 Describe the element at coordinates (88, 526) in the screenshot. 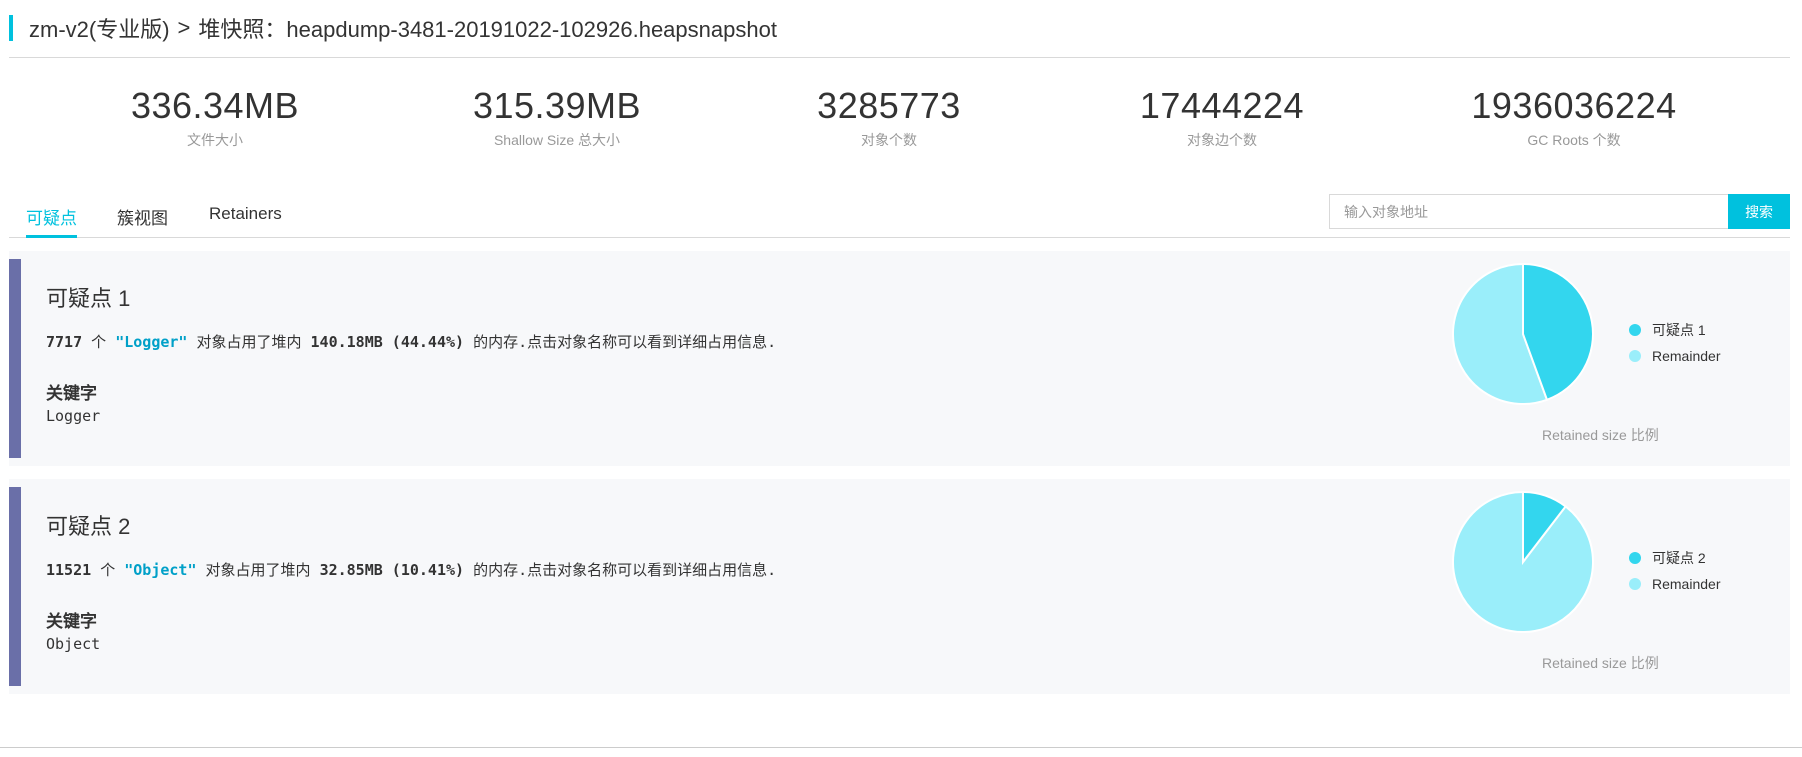

I see `suspect-title: 可疑点 2` at that location.